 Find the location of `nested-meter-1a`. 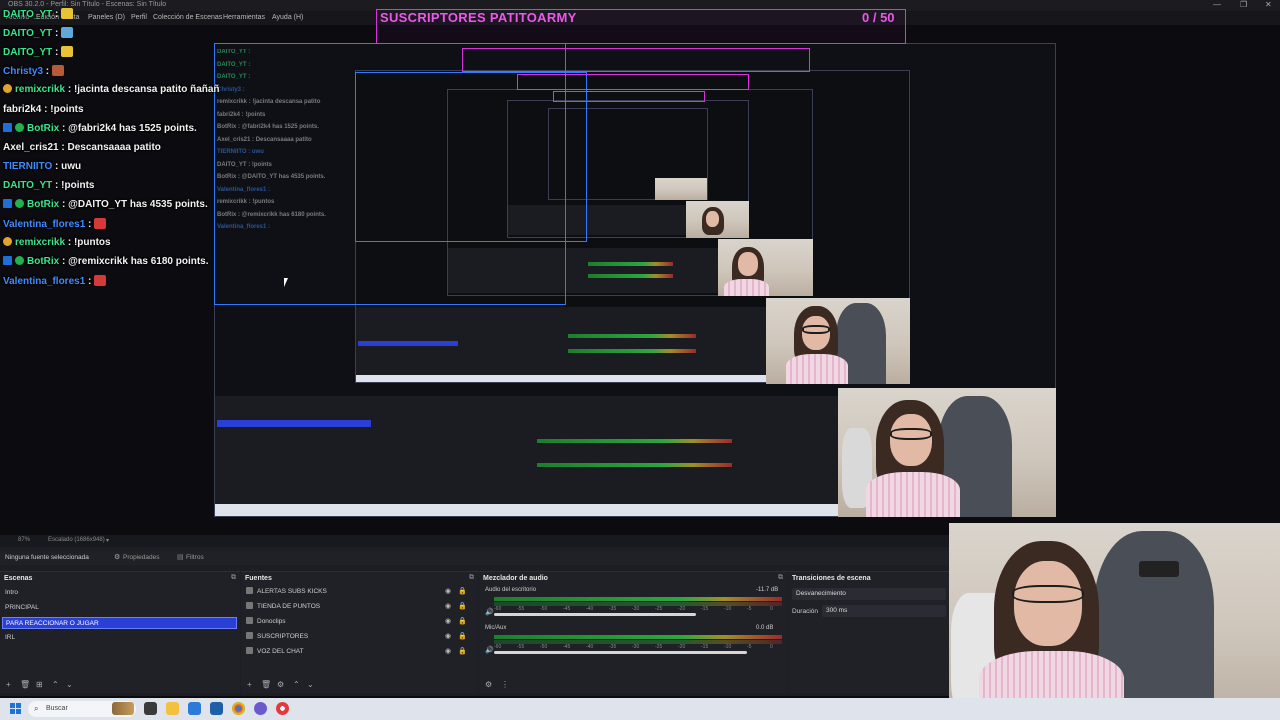

nested-meter-1a is located at coordinates (634, 441).